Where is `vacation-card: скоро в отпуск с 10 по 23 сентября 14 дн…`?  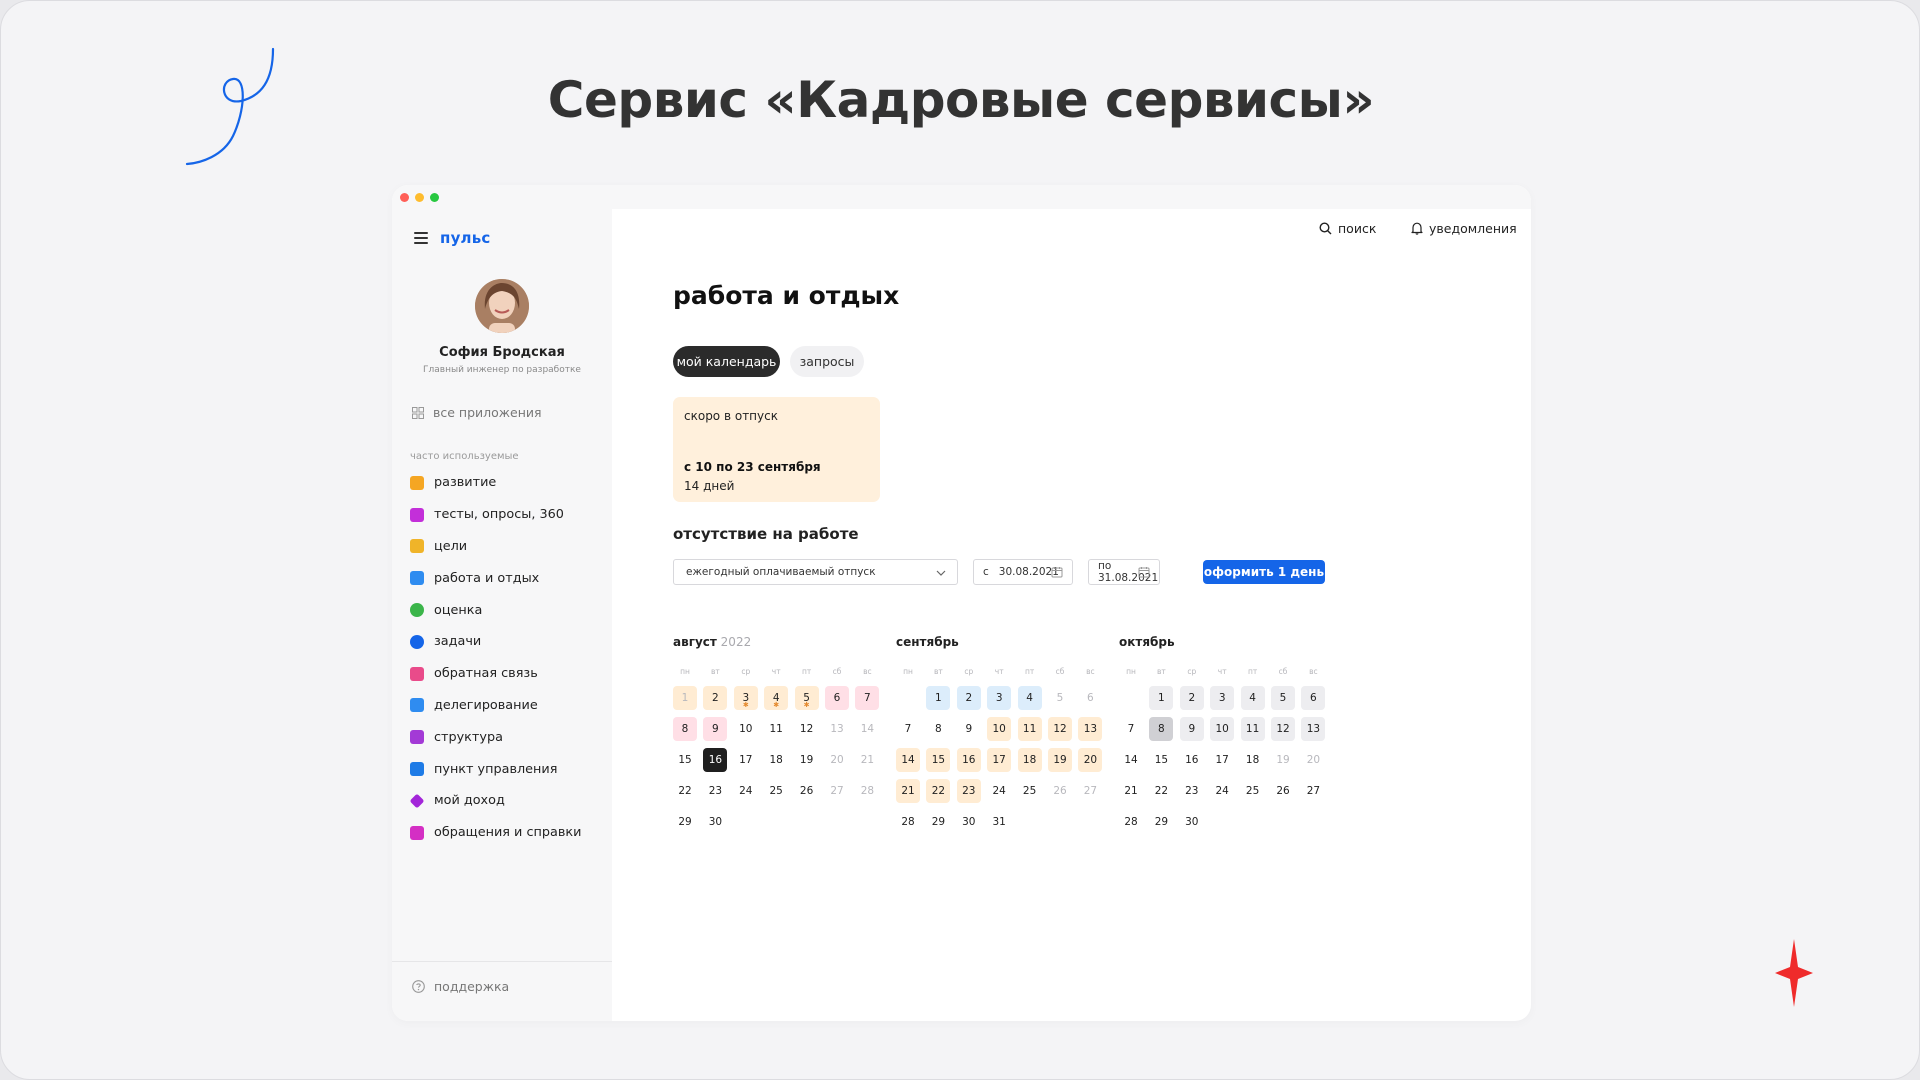 vacation-card: скоро в отпуск с 10 по 23 сентября 14 дн… is located at coordinates (776, 449).